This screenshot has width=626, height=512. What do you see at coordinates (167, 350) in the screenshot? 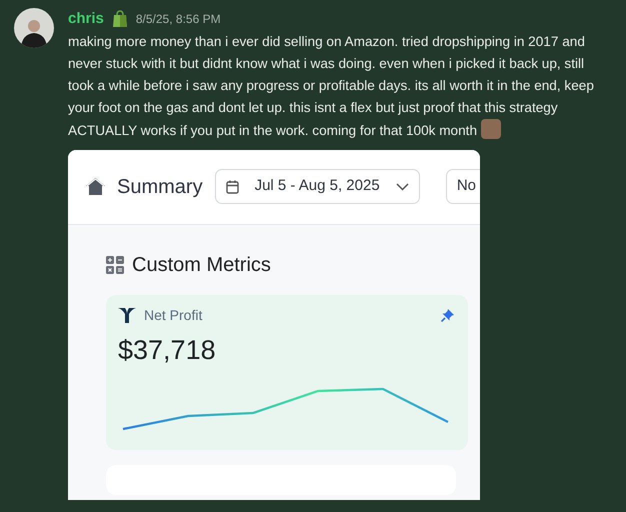
I see `metric-value: $37,718` at bounding box center [167, 350].